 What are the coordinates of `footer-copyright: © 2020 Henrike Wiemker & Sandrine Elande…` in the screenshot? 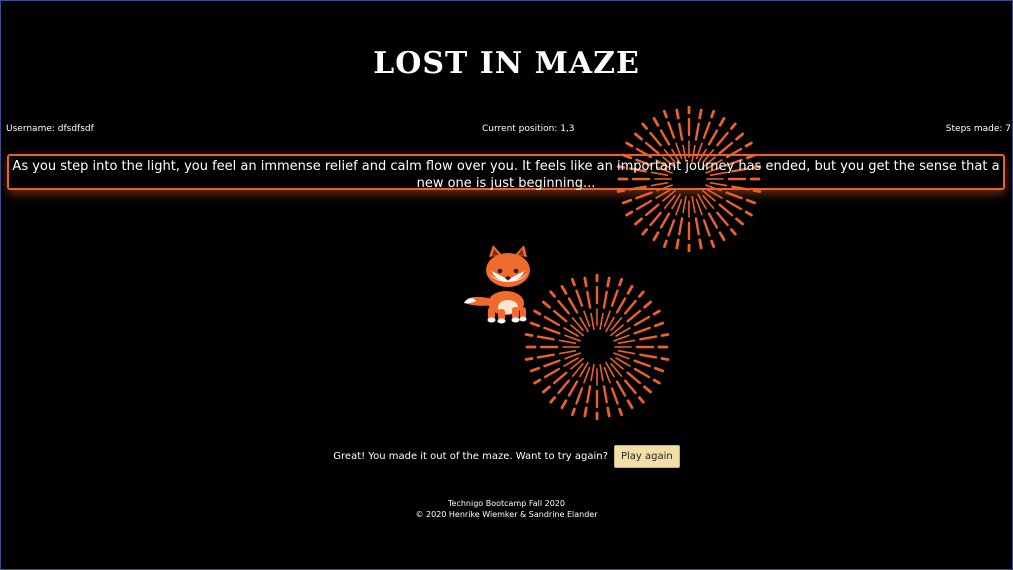 It's located at (506, 514).